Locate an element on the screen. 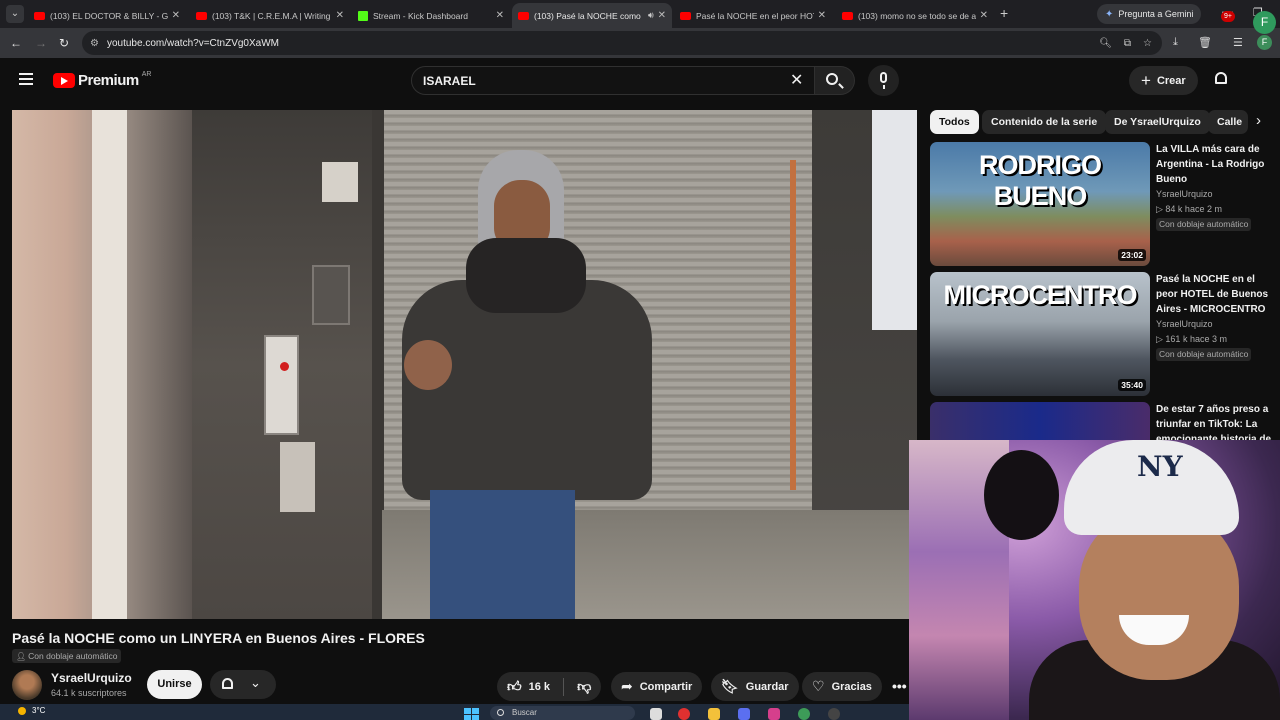  bookmark-star-icon: ☆ is located at coordinates (1147, 43).